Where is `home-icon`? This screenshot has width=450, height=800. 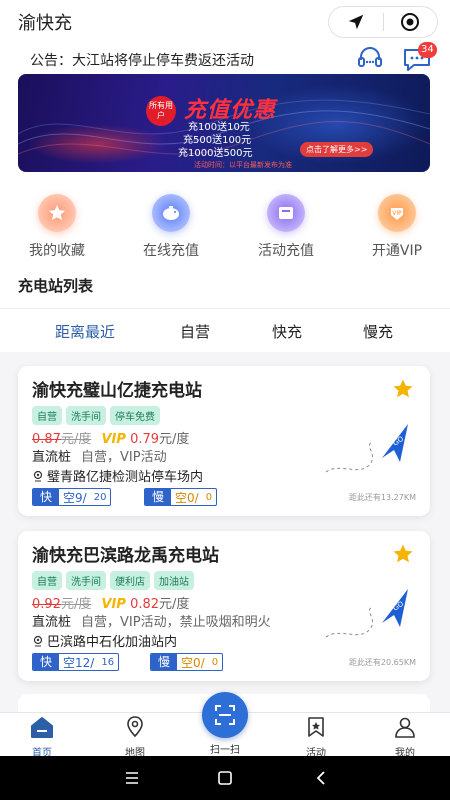
home-icon is located at coordinates (42, 727).